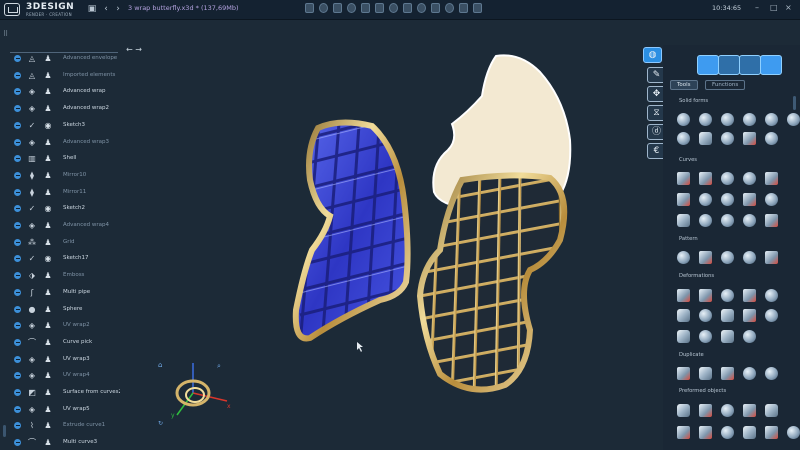 The image size is (800, 450). Describe the element at coordinates (725, 85) in the screenshot. I see `tab-functions: Functions` at that location.